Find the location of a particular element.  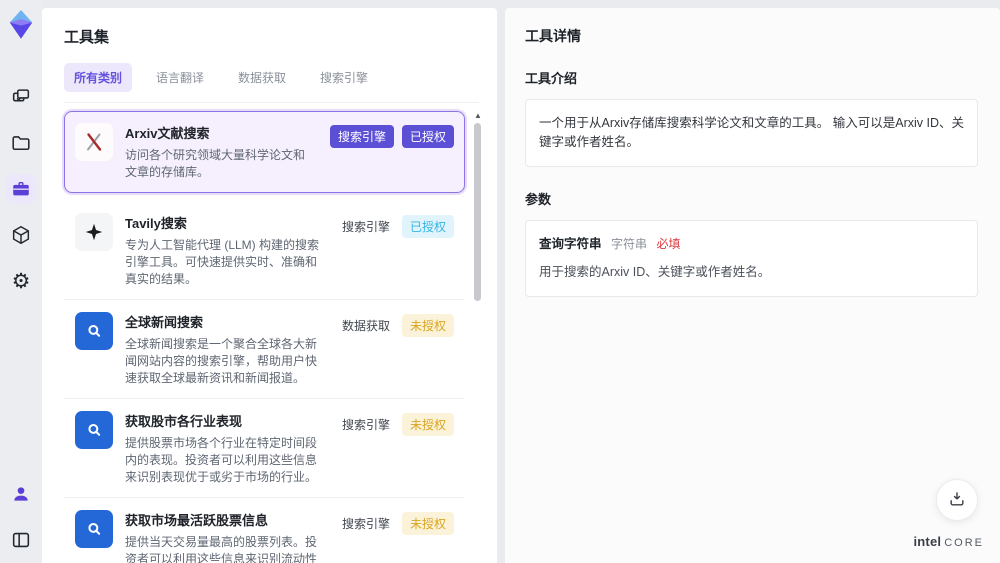

intro-heading: 工具介绍 is located at coordinates (551, 78).